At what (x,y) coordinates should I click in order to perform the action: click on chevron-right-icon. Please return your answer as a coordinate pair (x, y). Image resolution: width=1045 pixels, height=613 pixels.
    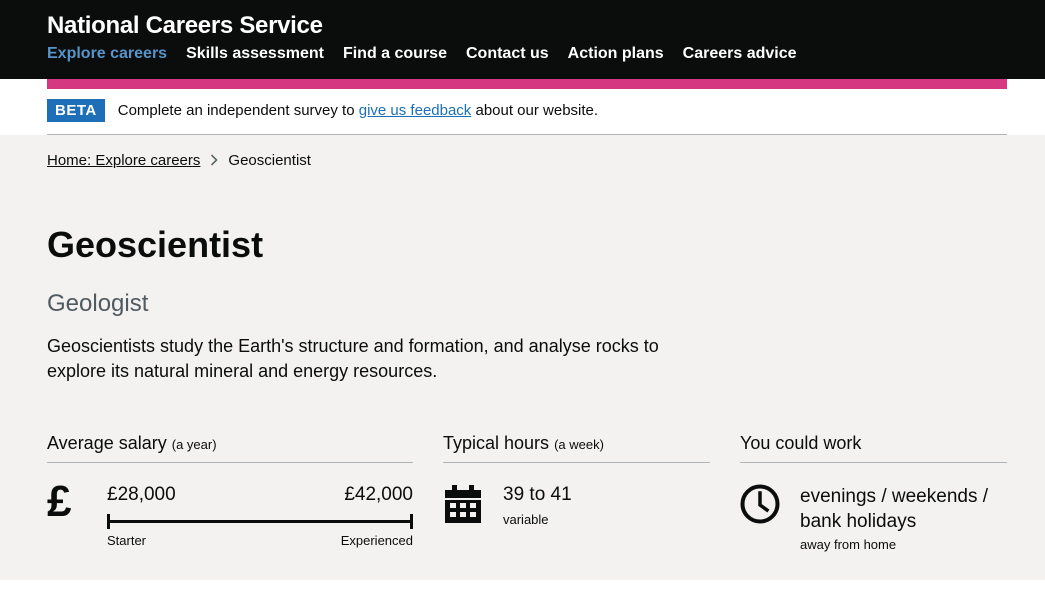
    Looking at the image, I should click on (214, 161).